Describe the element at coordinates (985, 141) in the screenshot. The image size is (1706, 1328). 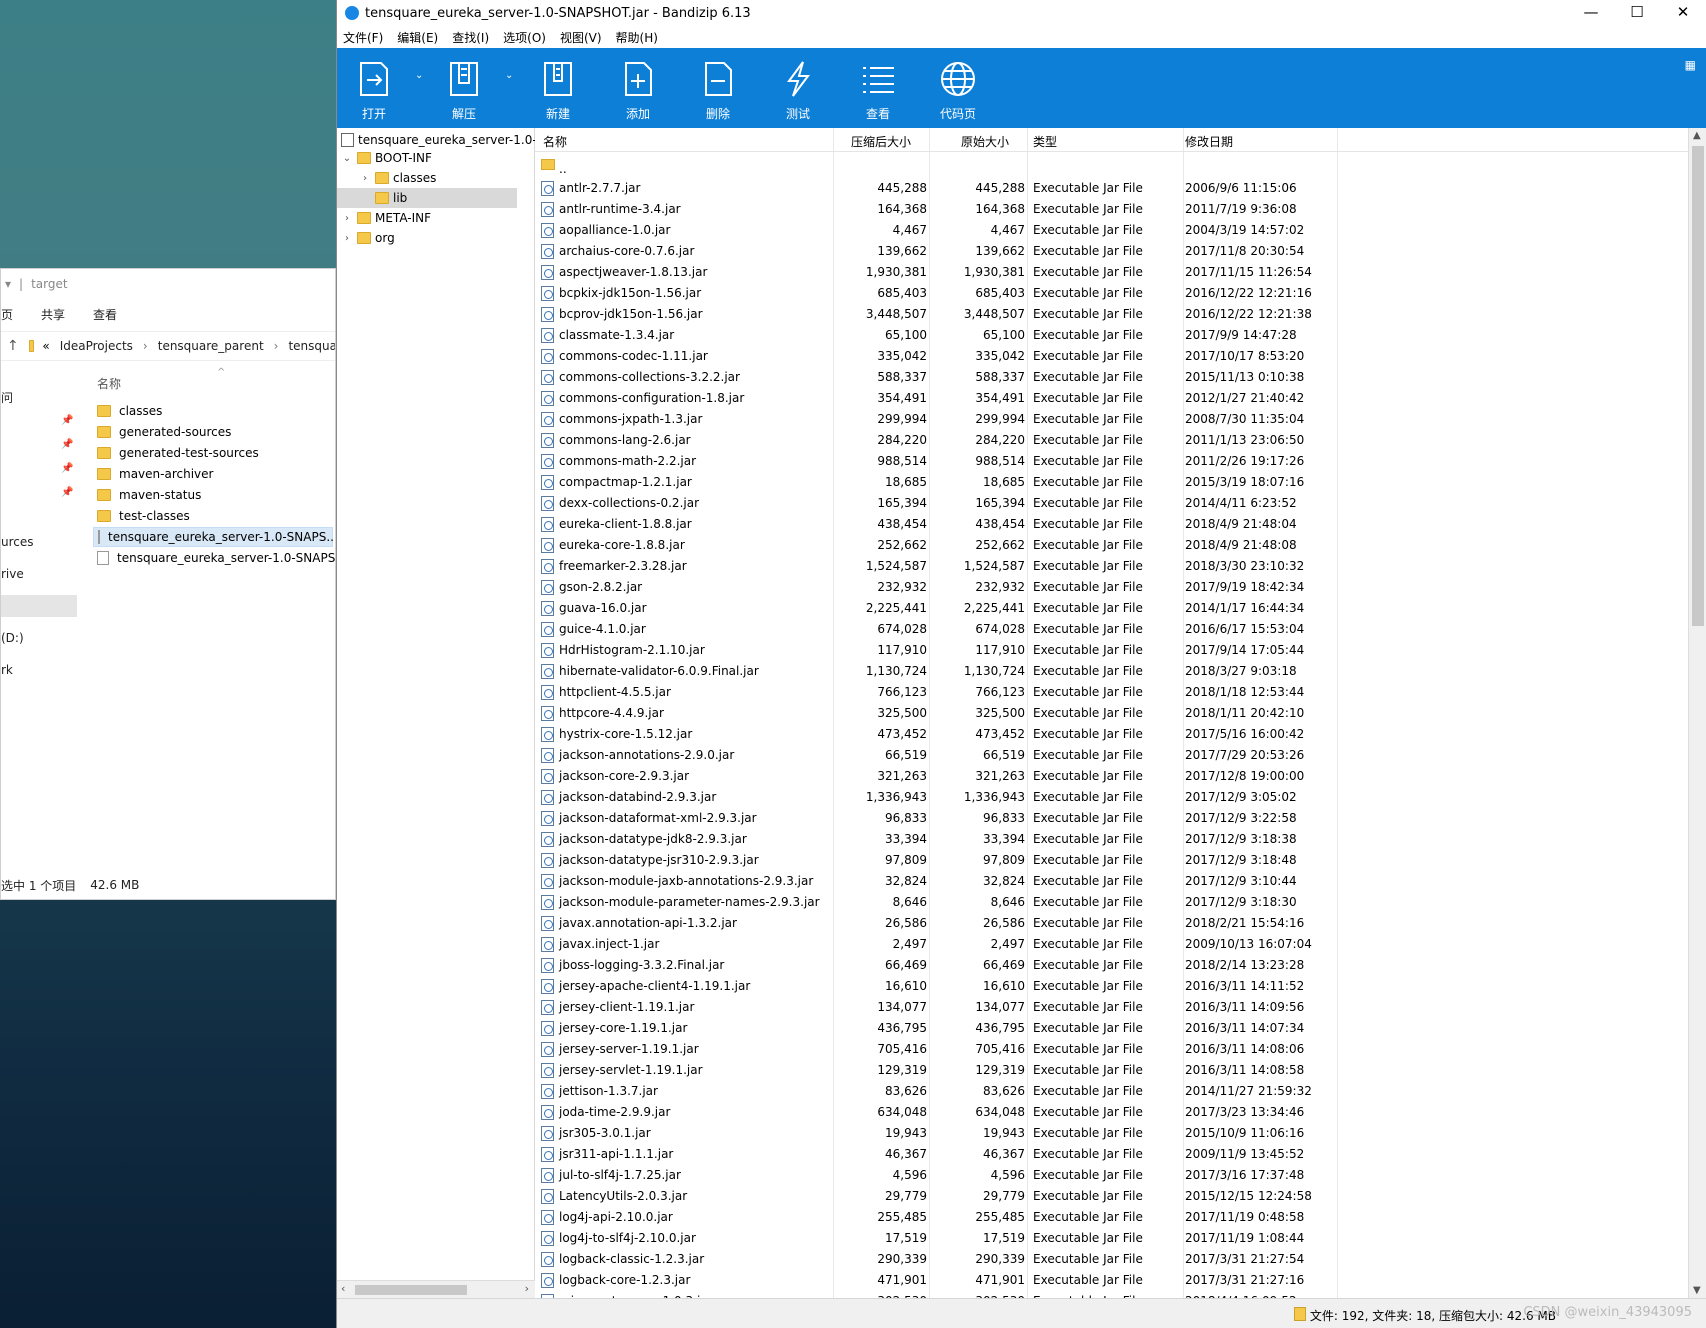
I see `header-original-size: 原始大小` at that location.